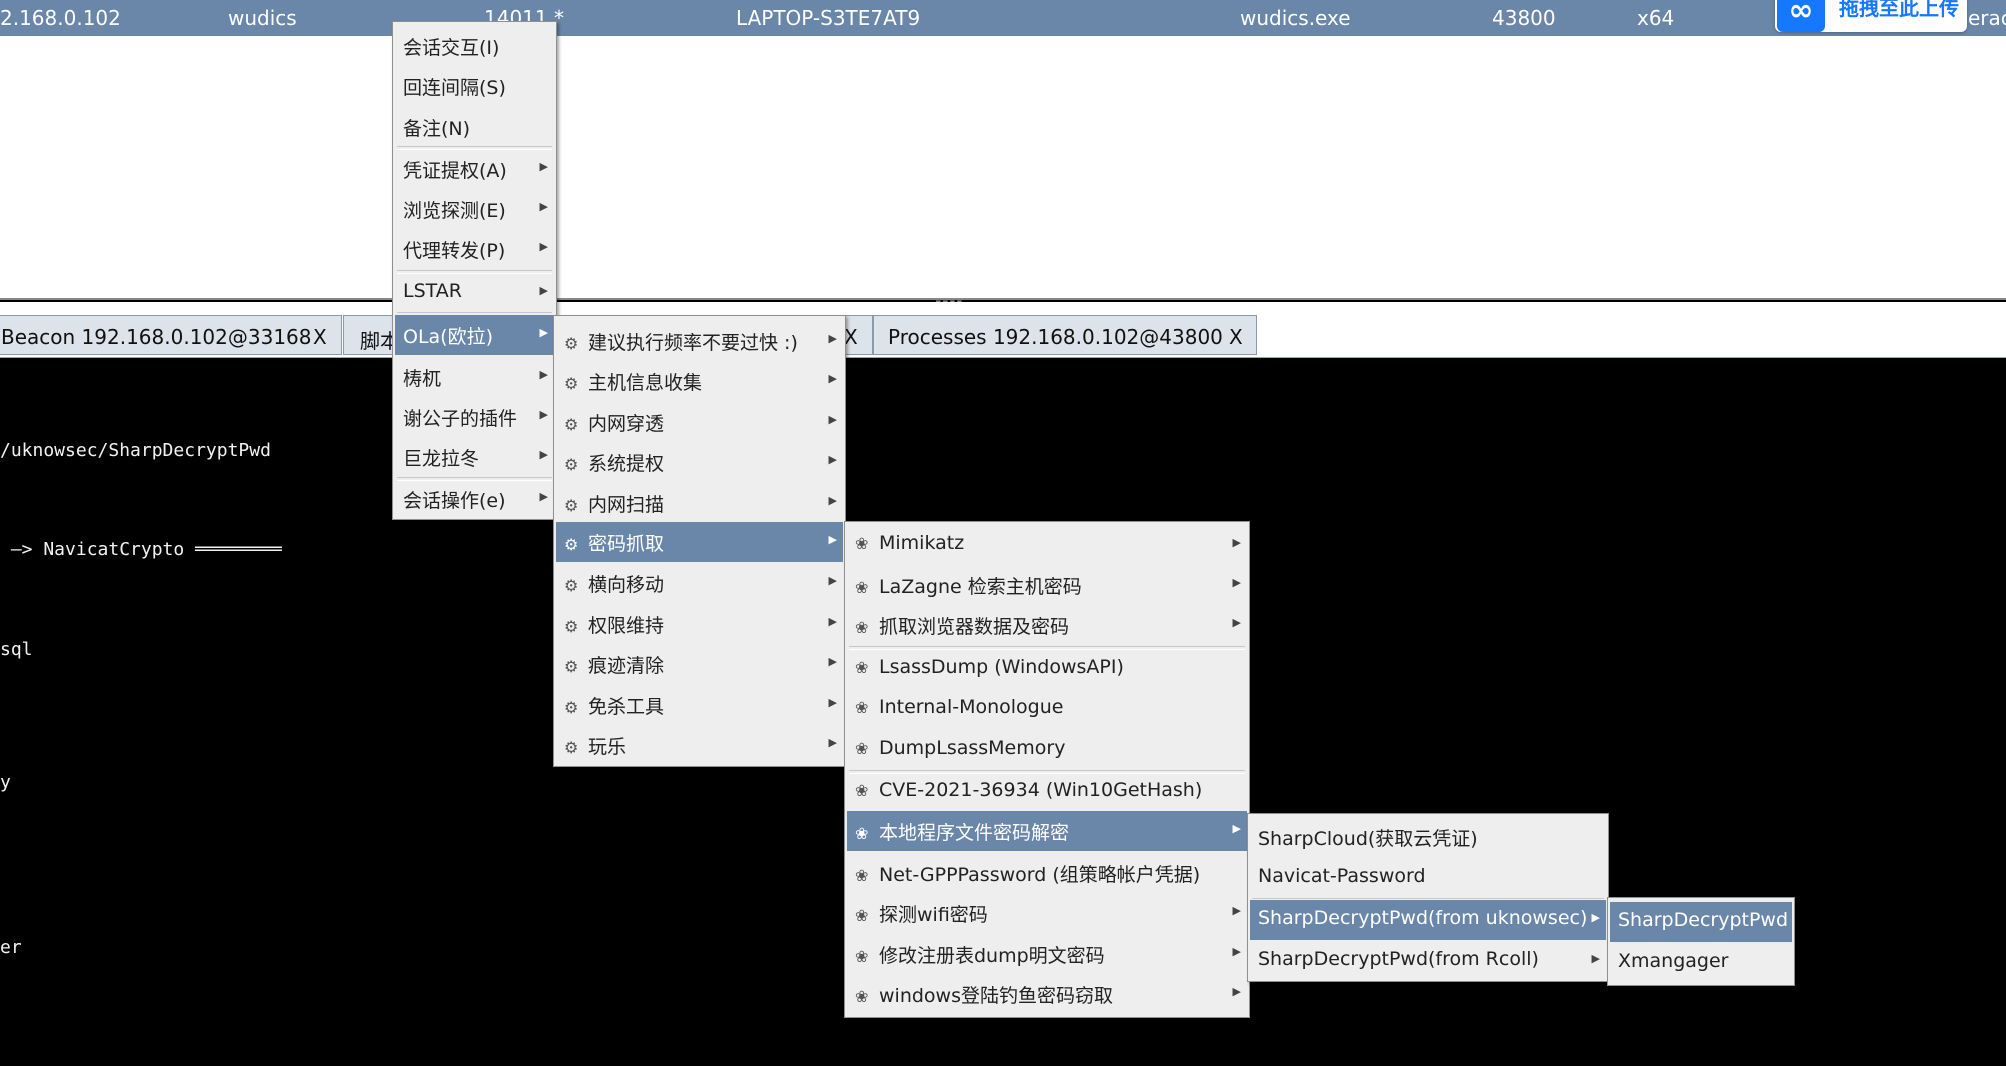 The image size is (2006, 1066). I want to click on menu-item-label: Navicat-Password, so click(1342, 876).